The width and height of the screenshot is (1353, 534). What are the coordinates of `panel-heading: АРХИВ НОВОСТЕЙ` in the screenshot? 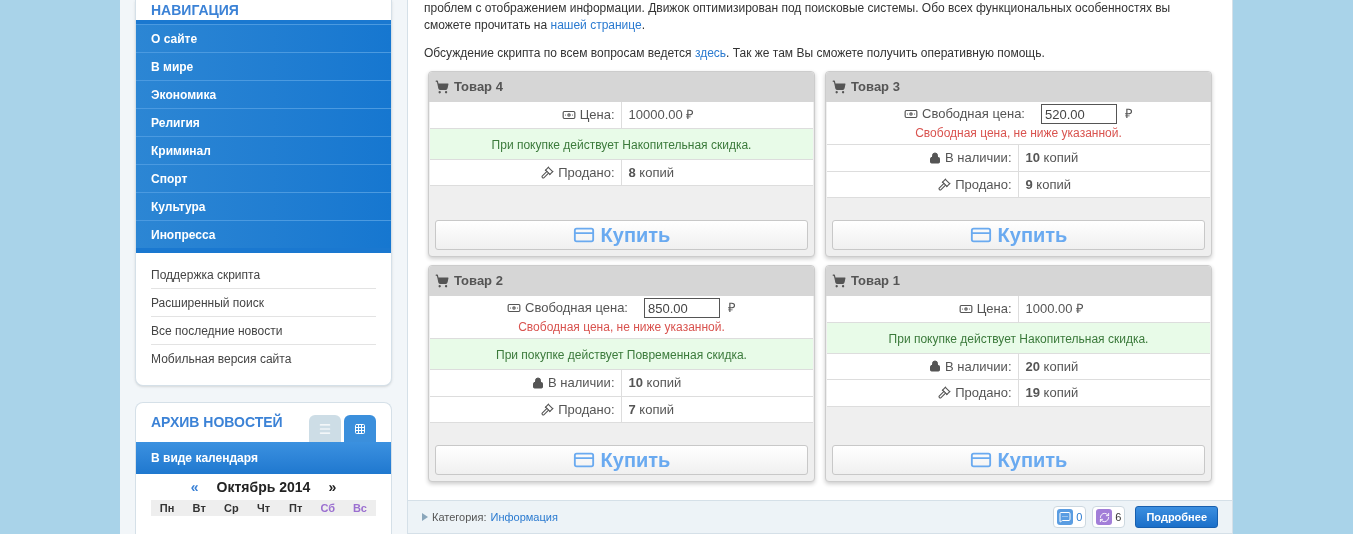 It's located at (217, 422).